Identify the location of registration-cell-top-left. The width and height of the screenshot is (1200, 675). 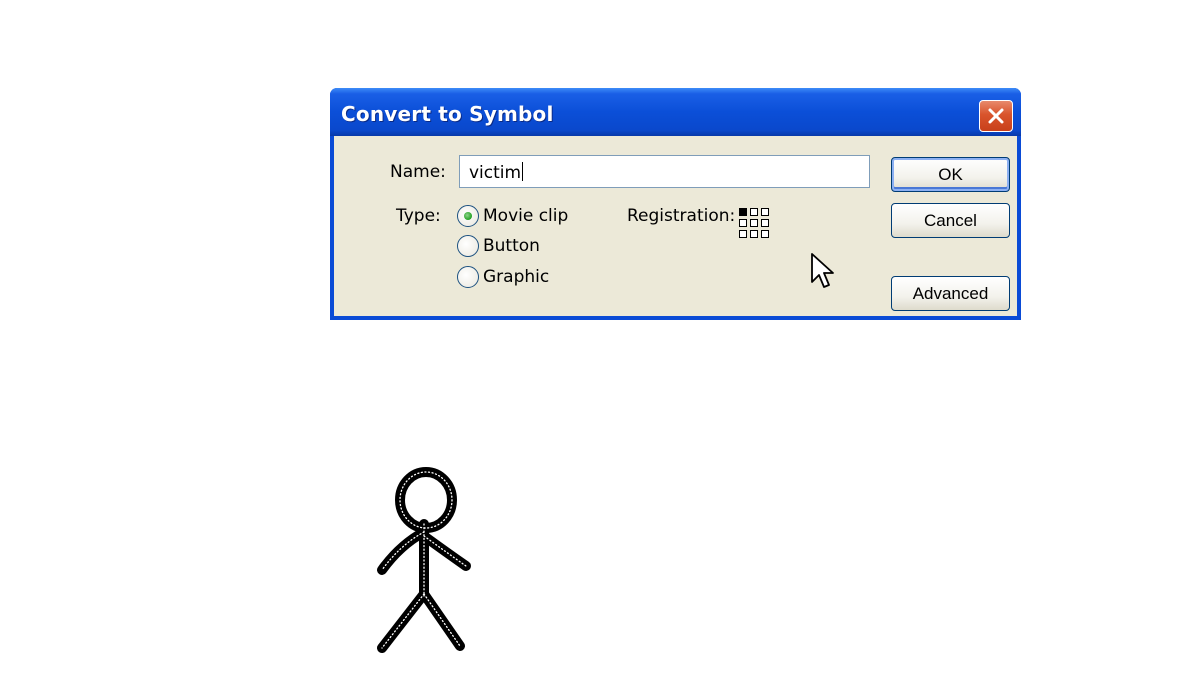
(743, 212).